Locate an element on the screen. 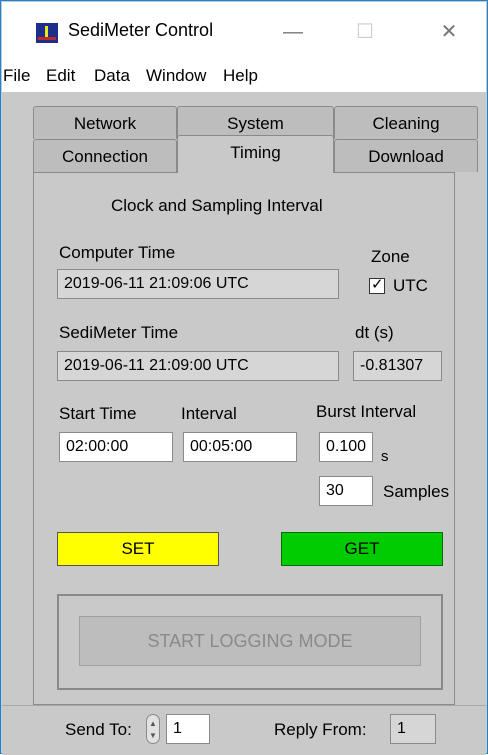  reply-from-field: 1 is located at coordinates (413, 729).